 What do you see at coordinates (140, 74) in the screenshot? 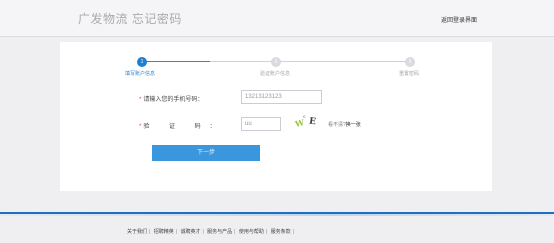
I see `step-1-label: 填写账户信息` at bounding box center [140, 74].